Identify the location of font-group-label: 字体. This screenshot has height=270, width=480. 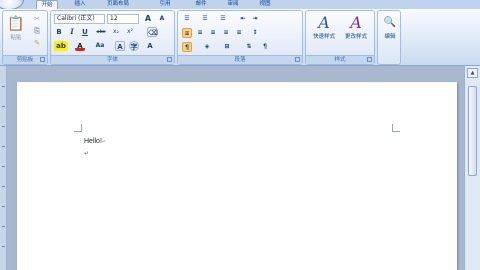
(112, 59).